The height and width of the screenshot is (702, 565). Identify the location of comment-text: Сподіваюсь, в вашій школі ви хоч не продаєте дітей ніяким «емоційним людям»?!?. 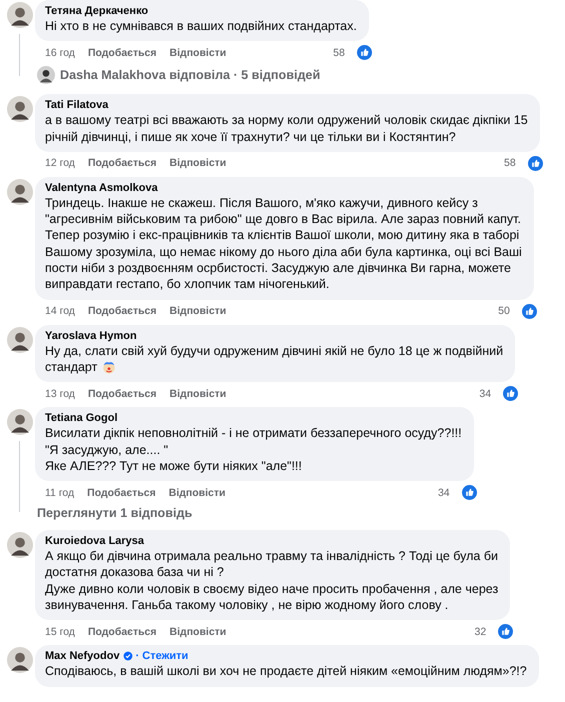
(286, 671).